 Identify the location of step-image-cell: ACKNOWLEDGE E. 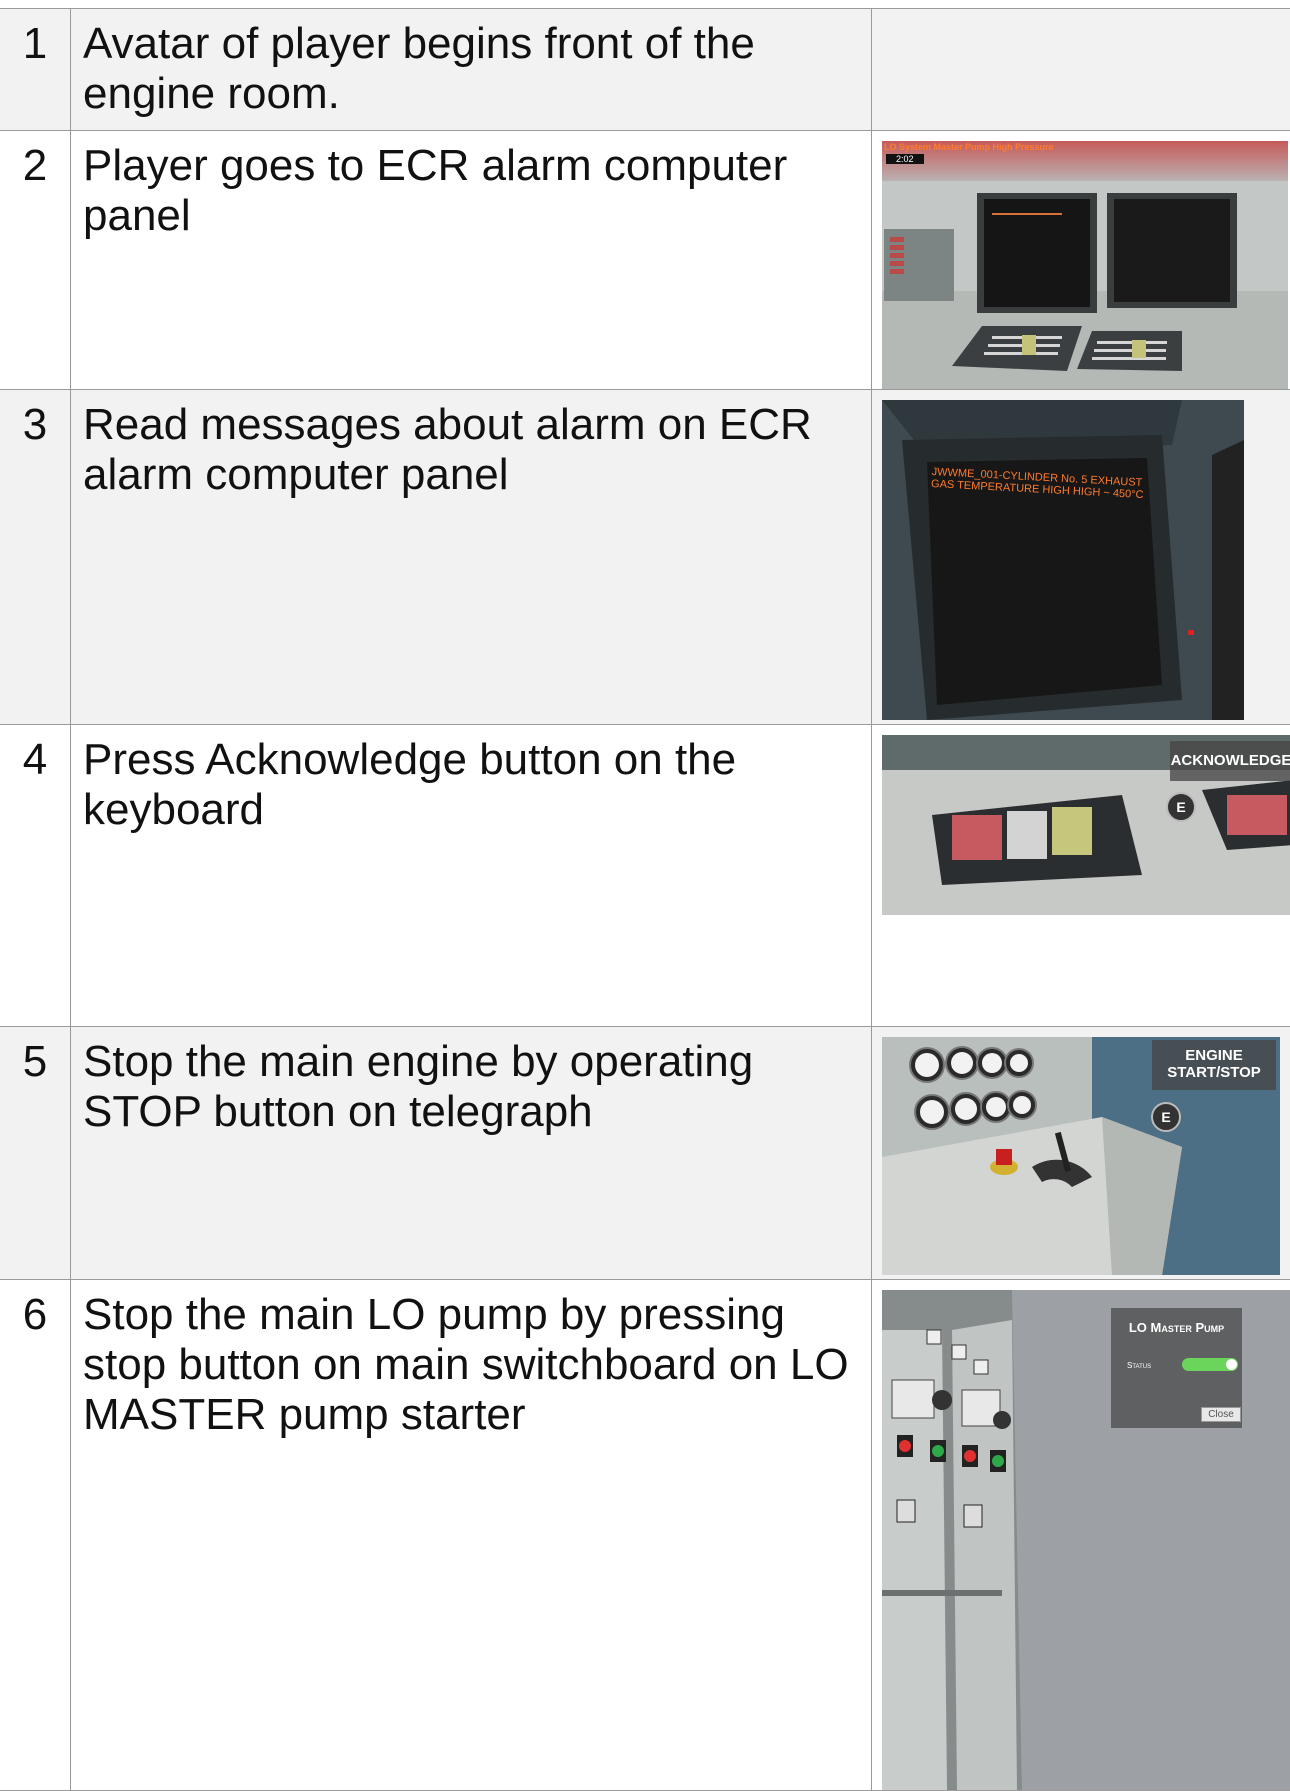
(1081, 876).